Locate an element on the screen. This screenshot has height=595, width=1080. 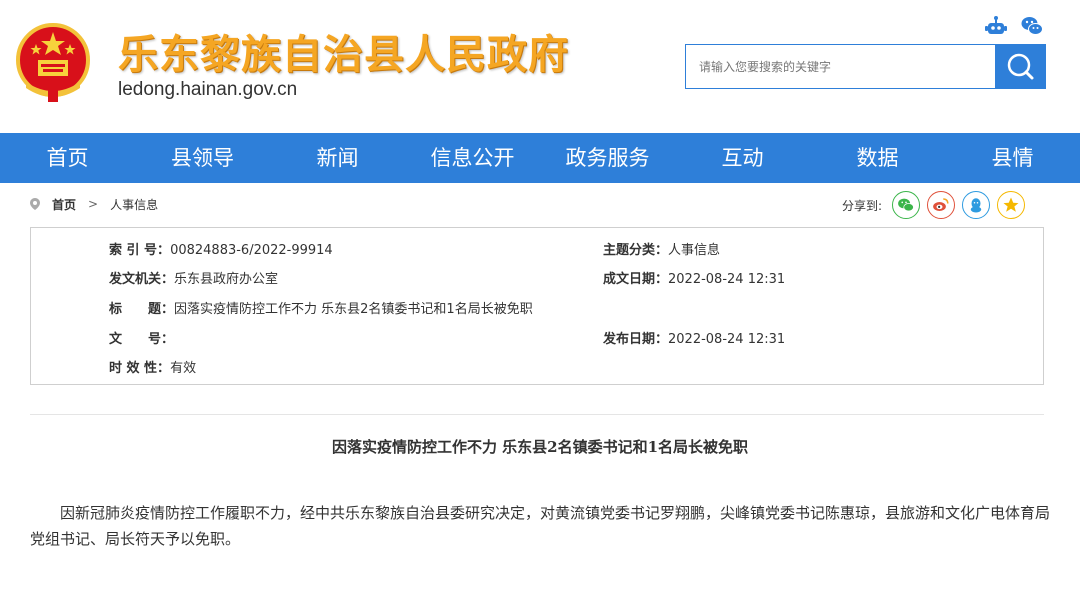
national-emblem-icon is located at coordinates (53, 62).